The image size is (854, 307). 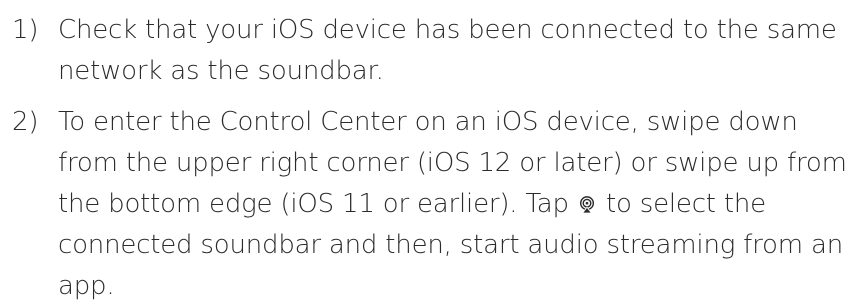 I want to click on airplay-audio-icon, so click(x=587, y=205).